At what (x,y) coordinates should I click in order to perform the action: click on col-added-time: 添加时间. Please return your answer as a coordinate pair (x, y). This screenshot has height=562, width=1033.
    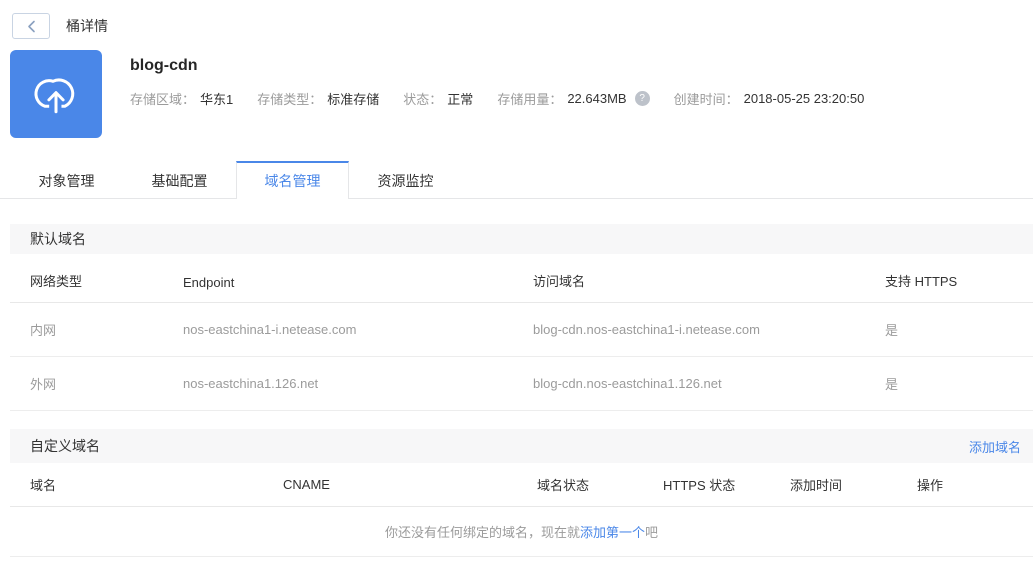
    Looking at the image, I should click on (816, 485).